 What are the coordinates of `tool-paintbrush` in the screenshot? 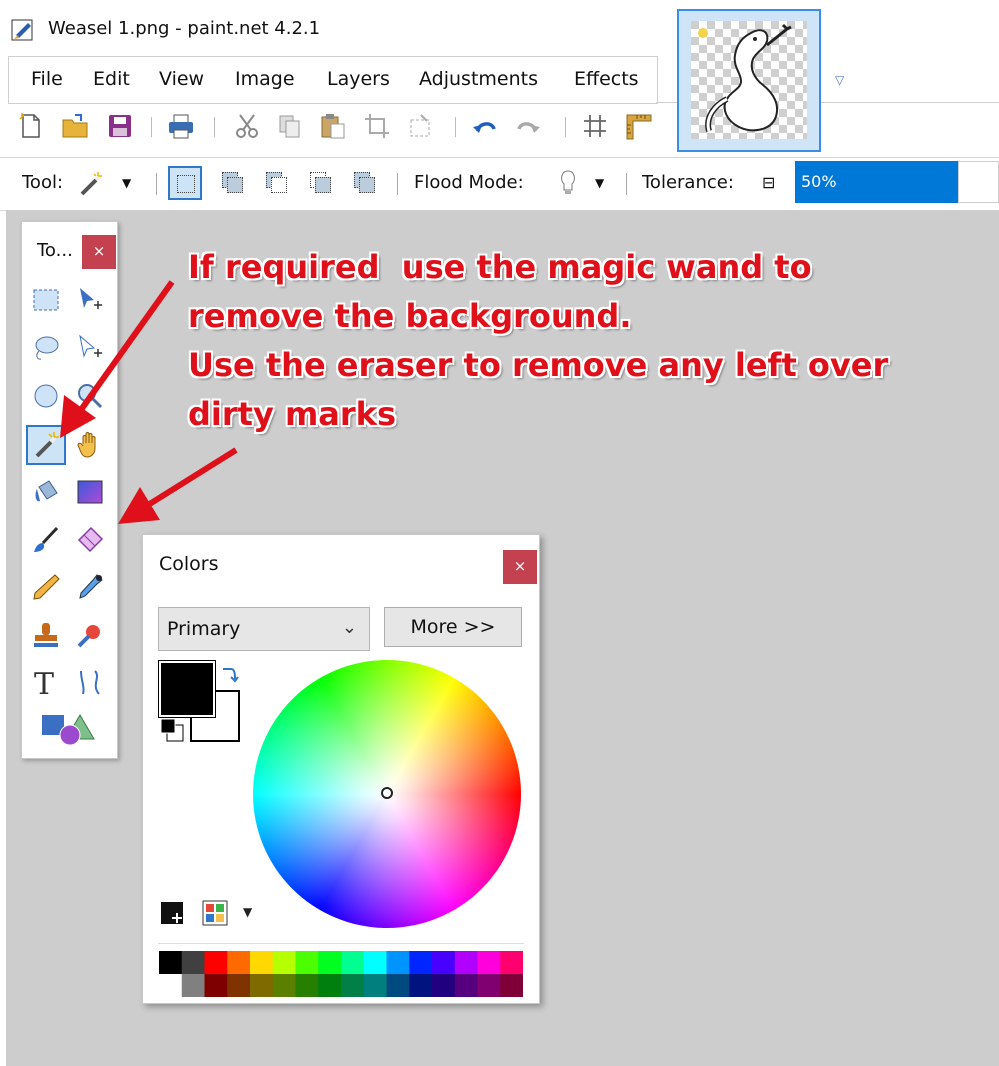 It's located at (46, 540).